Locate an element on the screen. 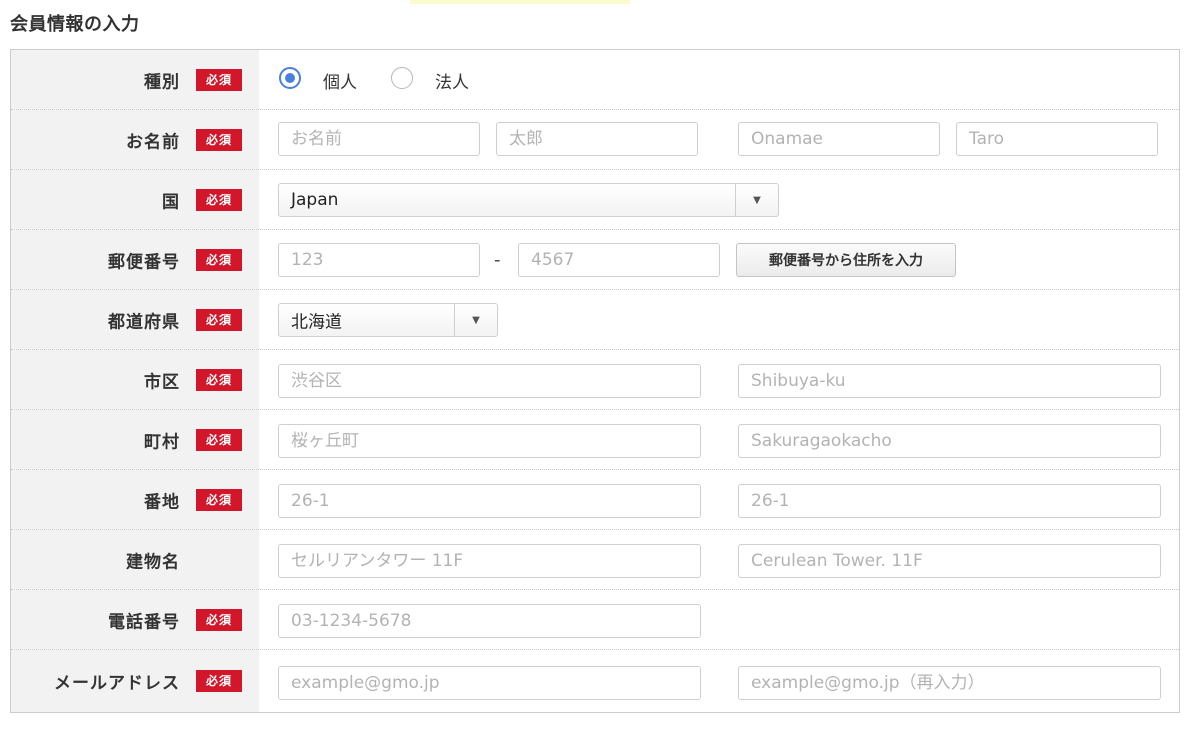  label-building: 建物名 is located at coordinates (153, 562).